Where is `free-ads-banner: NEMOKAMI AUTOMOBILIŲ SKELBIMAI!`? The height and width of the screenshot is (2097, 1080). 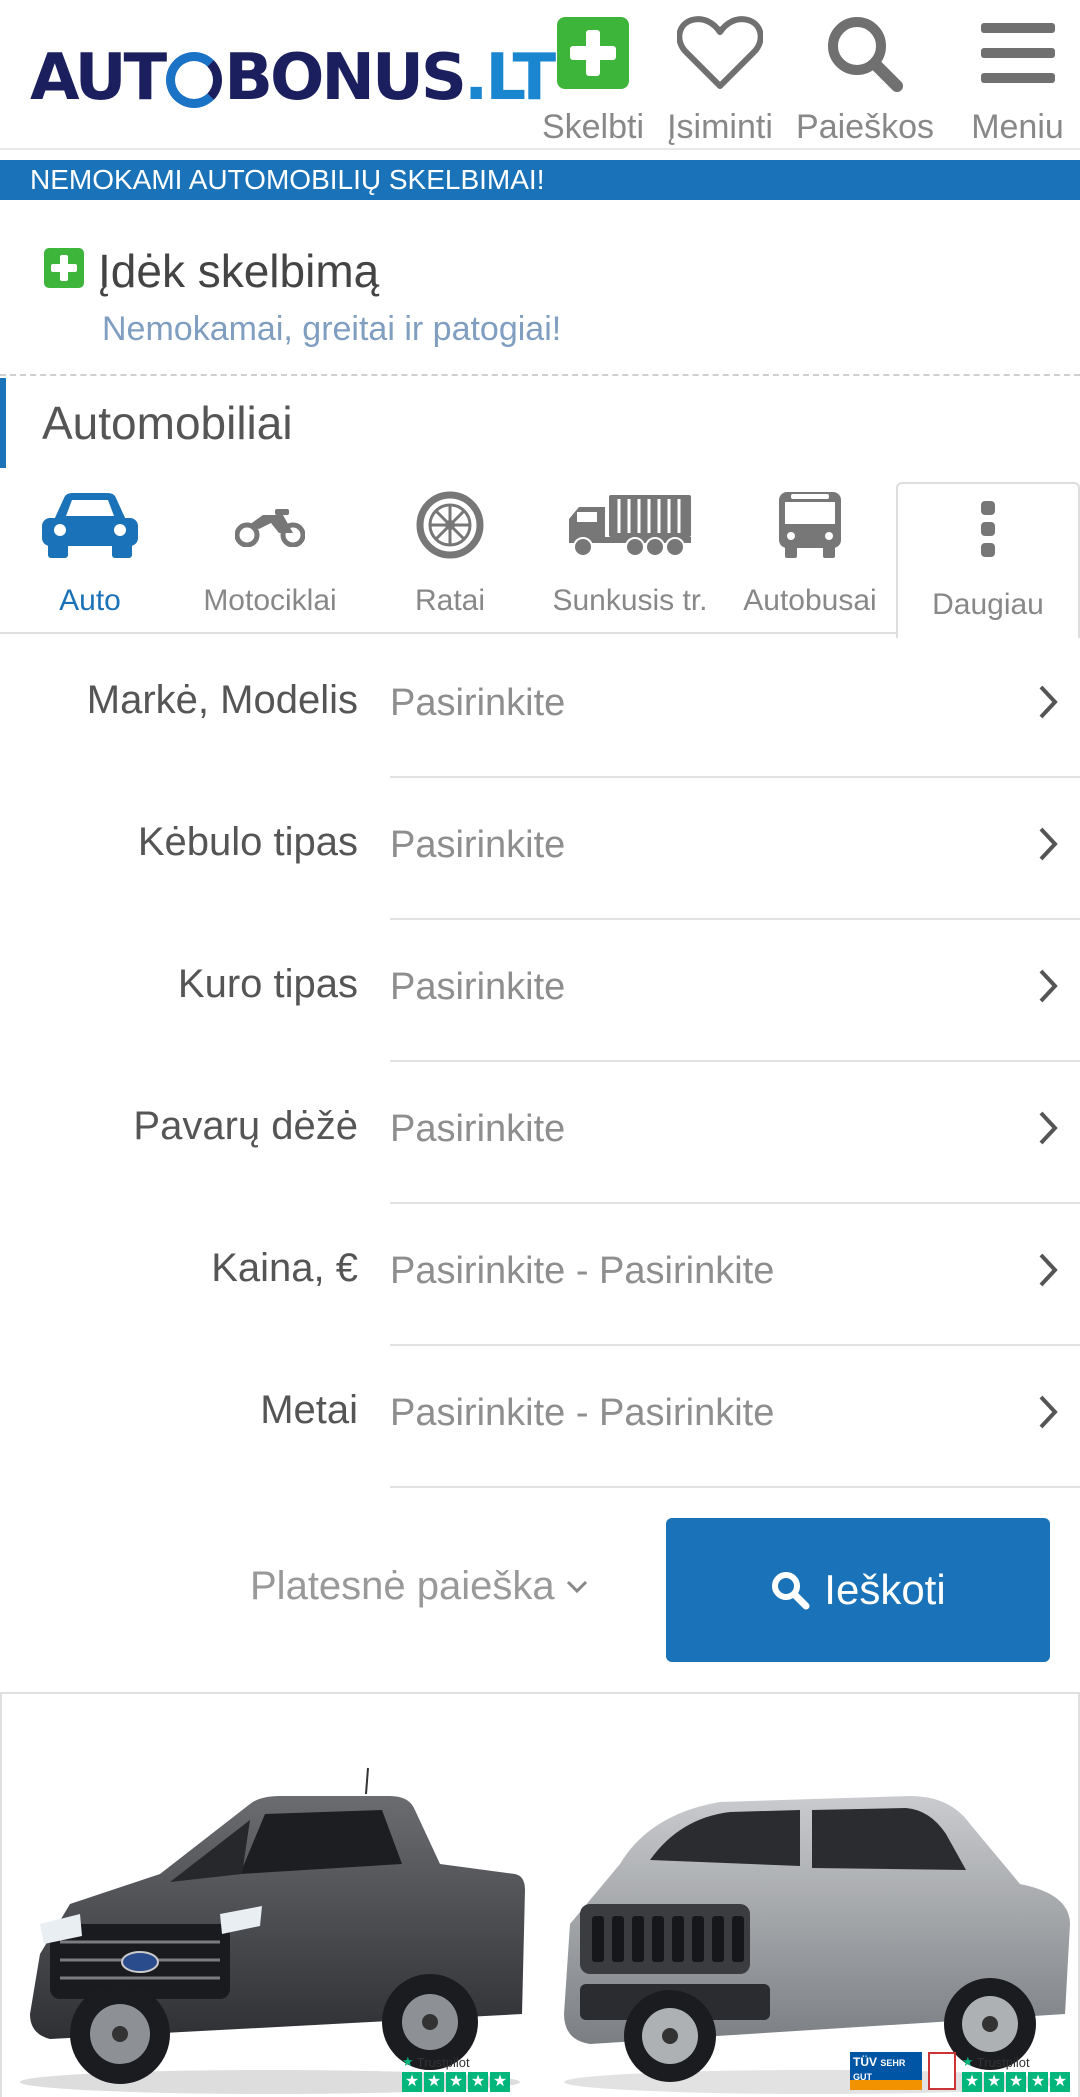 free-ads-banner: NEMOKAMI AUTOMOBILIŲ SKELBIMAI! is located at coordinates (540, 180).